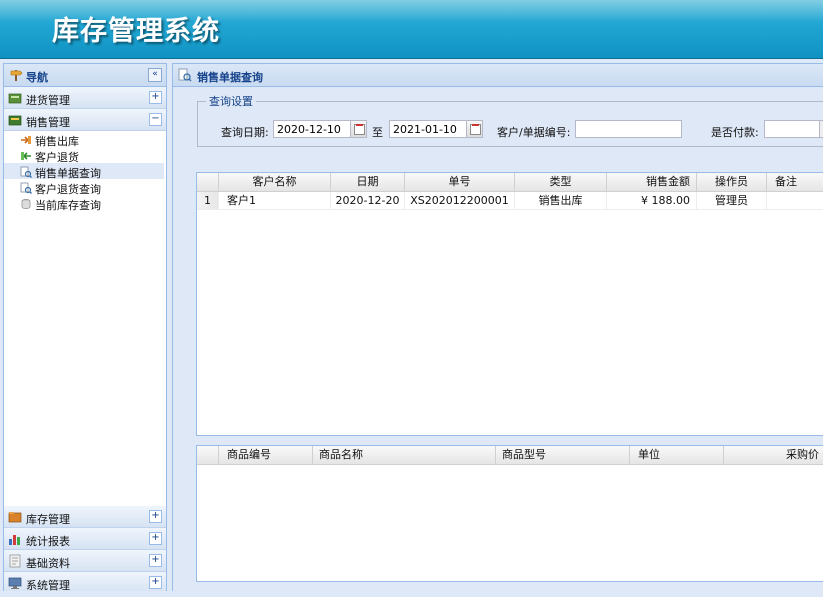 The image size is (823, 597). What do you see at coordinates (732, 200) in the screenshot?
I see `cell-operator: 管理员` at bounding box center [732, 200].